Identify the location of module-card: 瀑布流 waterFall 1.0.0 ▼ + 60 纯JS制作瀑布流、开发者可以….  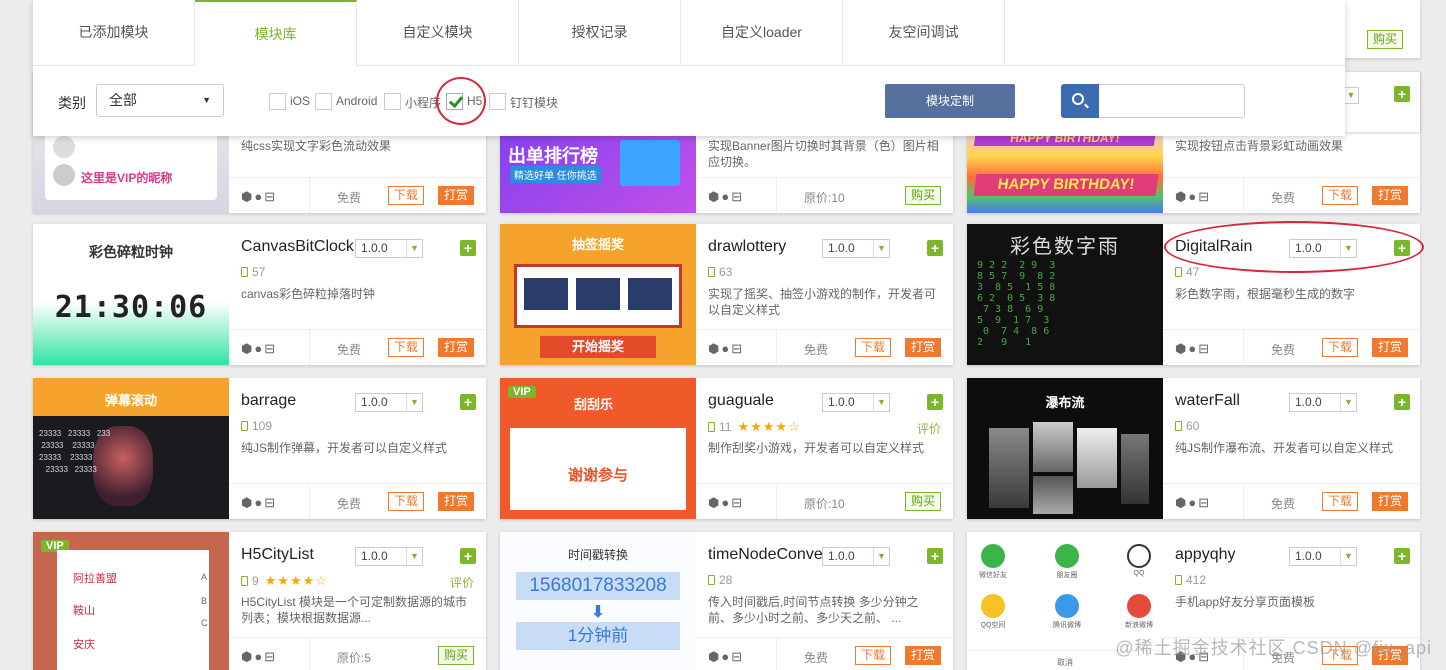
(1193, 448).